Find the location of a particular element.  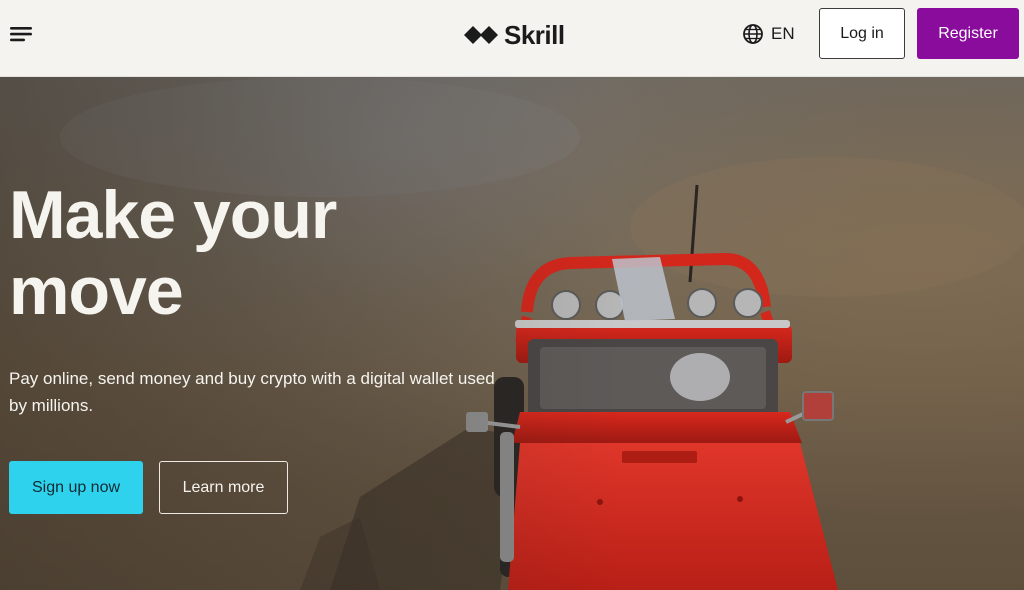

login-button: Log in is located at coordinates (862, 33).